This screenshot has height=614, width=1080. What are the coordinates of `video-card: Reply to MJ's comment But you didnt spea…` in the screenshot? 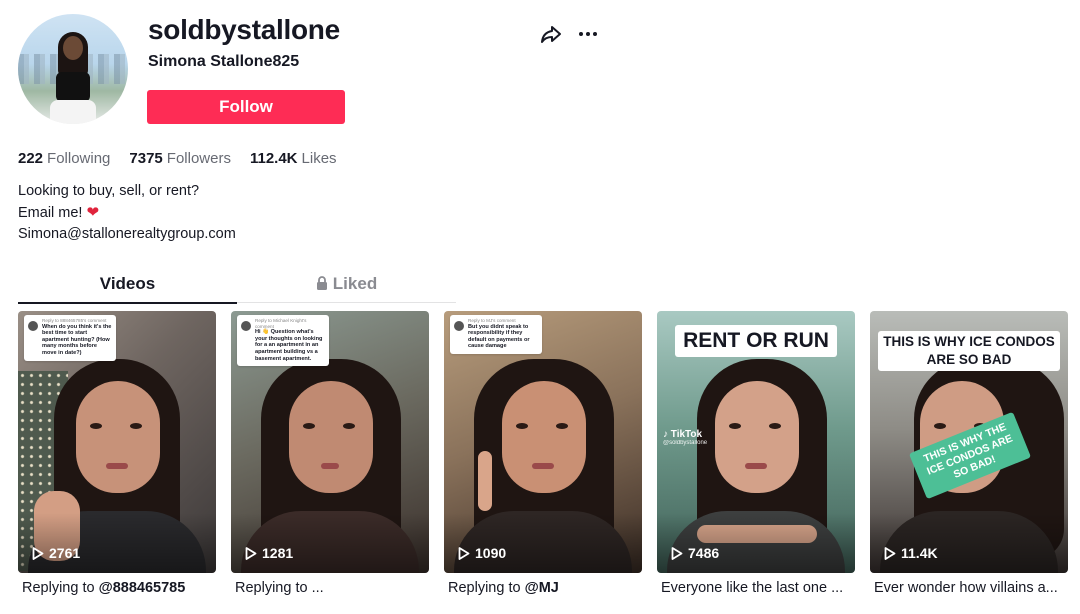 It's located at (543, 442).